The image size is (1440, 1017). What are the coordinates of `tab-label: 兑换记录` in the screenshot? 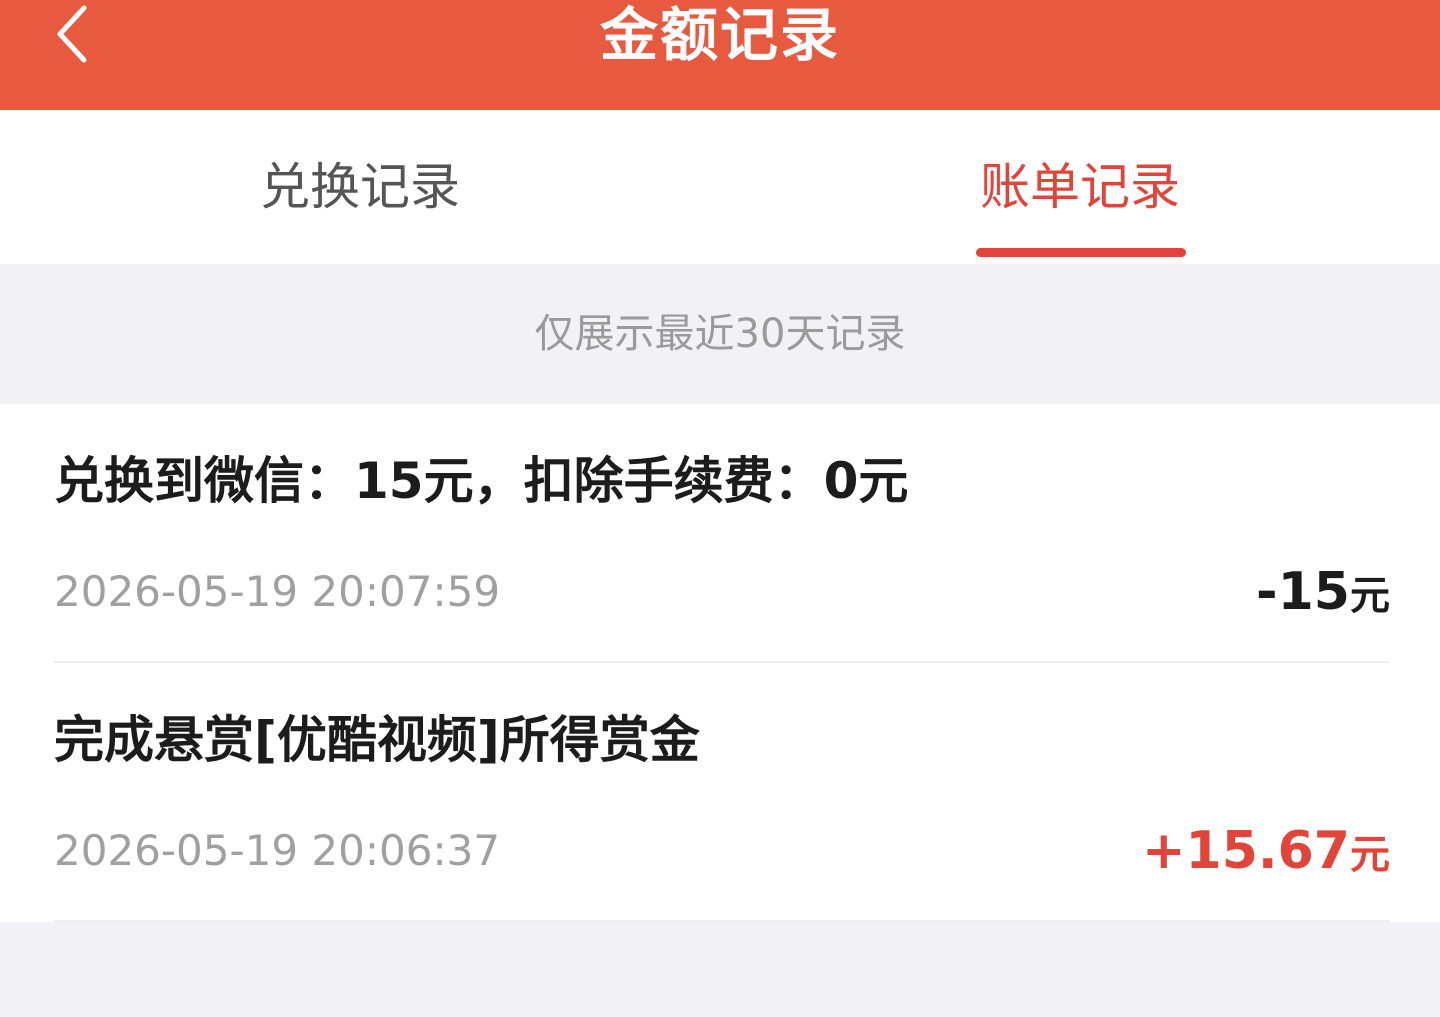 It's located at (360, 187).